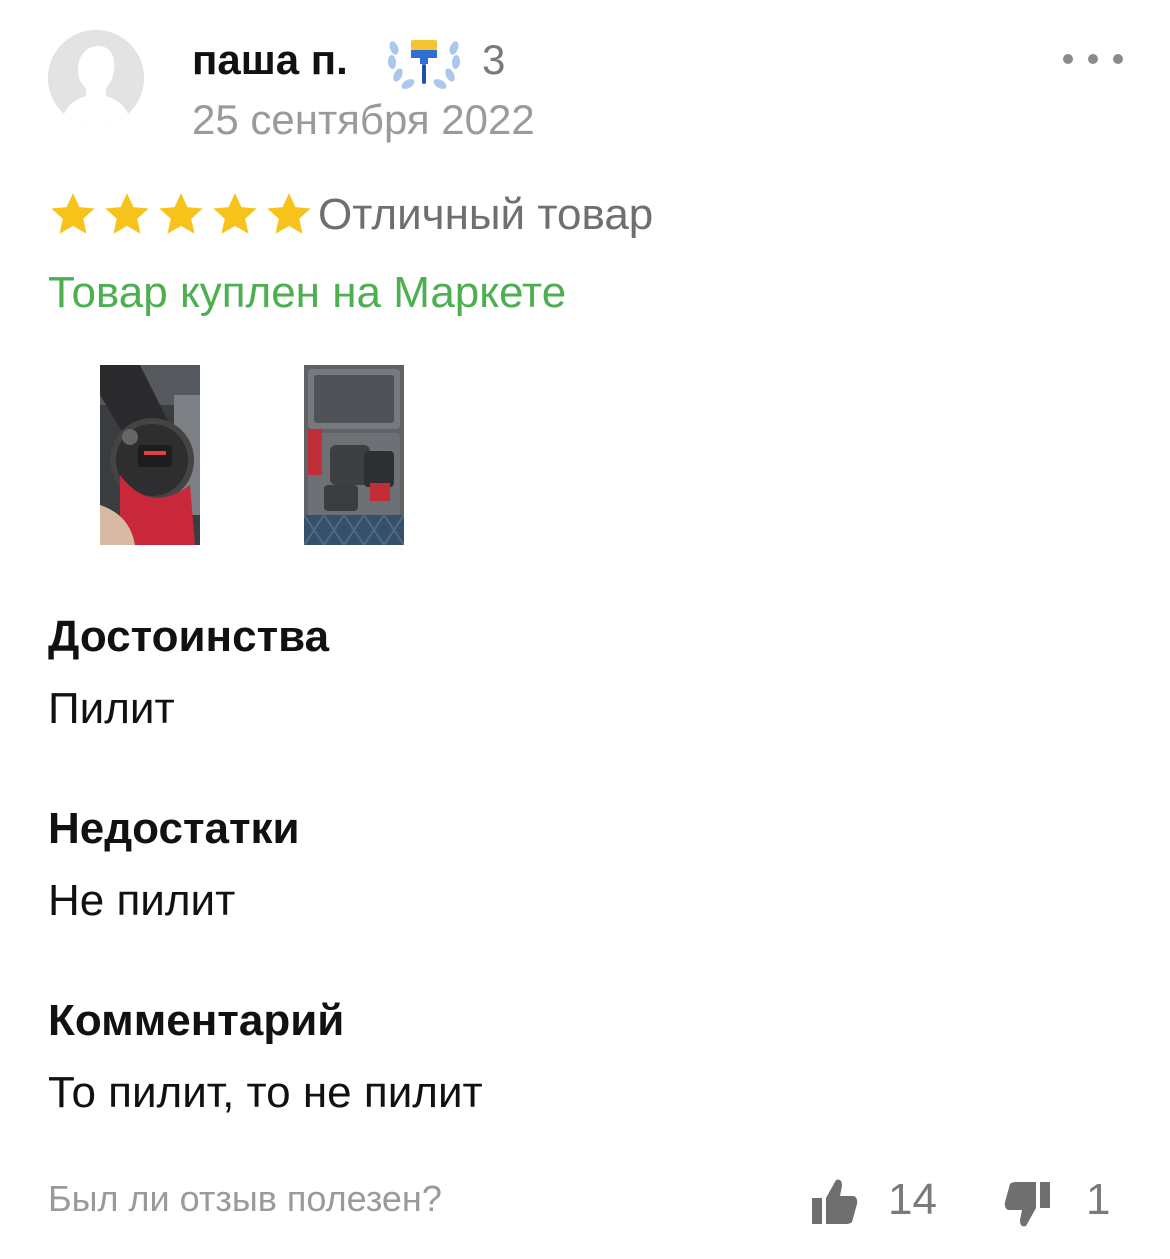  Describe the element at coordinates (1027, 1205) in the screenshot. I see `thumbs-down-icon` at that location.